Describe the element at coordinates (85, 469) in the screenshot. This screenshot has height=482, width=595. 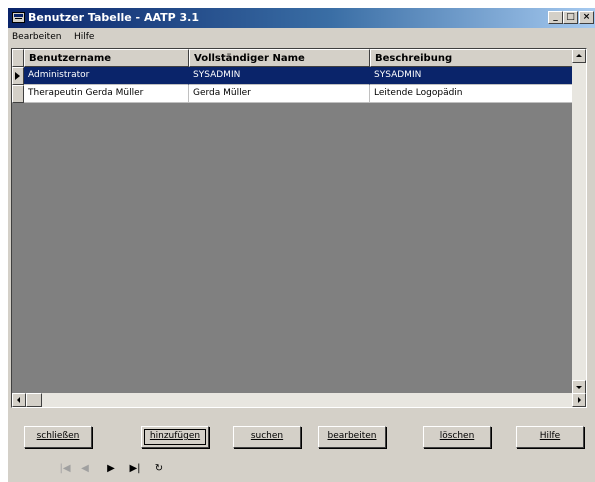
I see `previous-record-icon: ◀` at that location.